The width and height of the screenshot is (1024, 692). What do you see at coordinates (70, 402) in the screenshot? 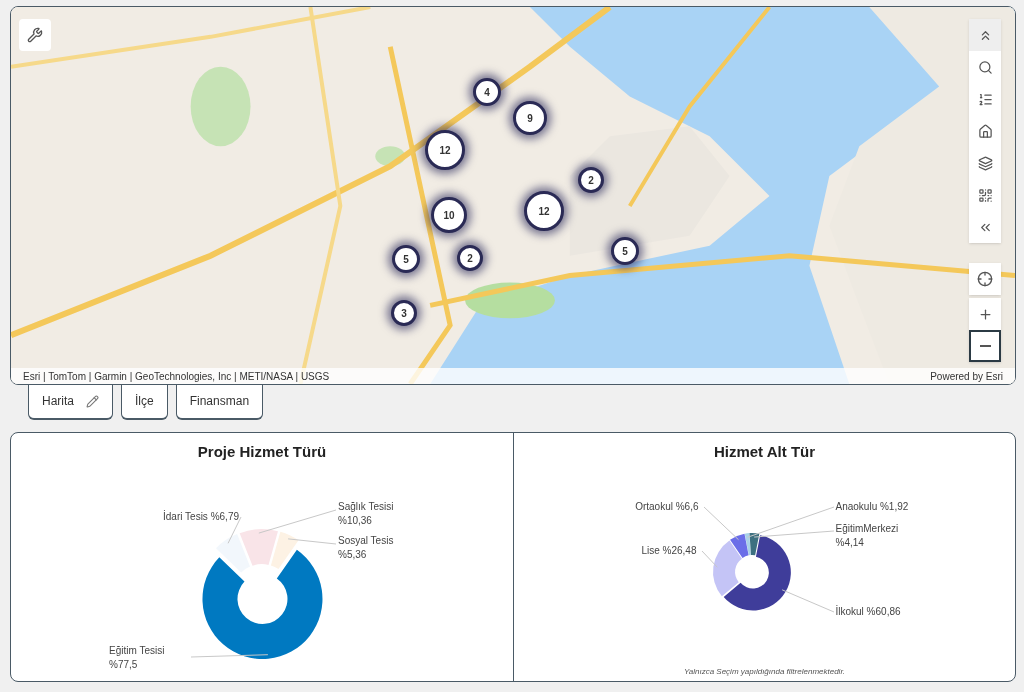
I see `tab: Harita` at bounding box center [70, 402].